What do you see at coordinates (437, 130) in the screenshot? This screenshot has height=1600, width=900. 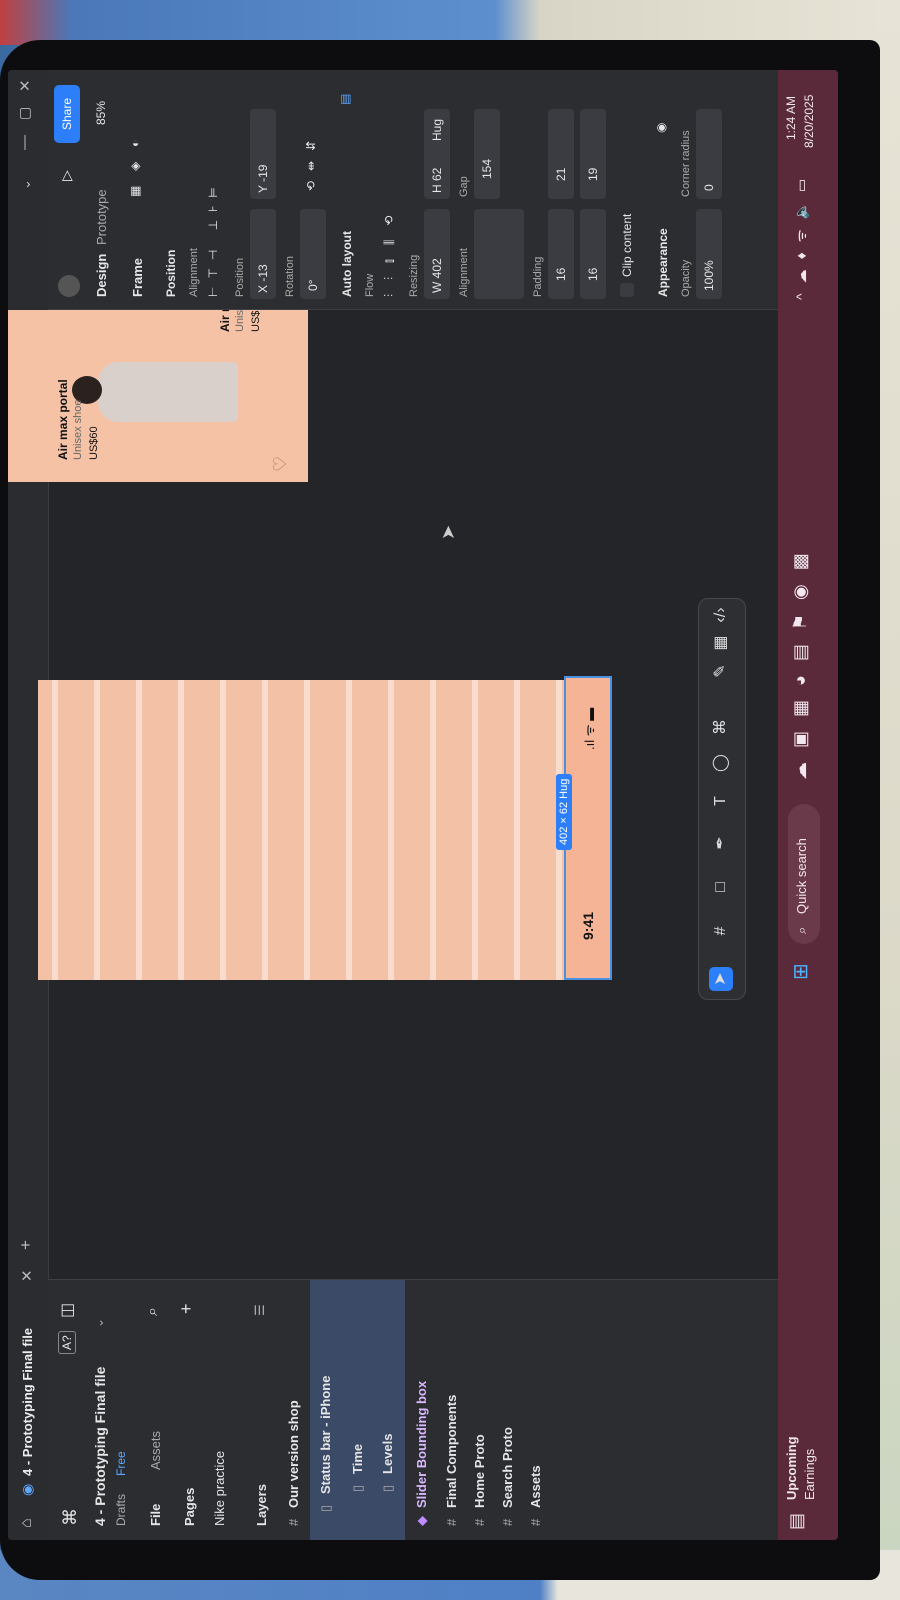 I see `hug-value: Hug` at bounding box center [437, 130].